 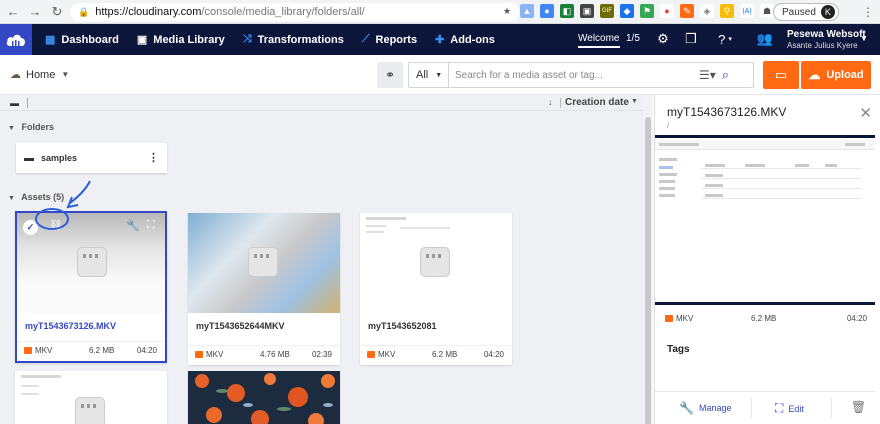 What do you see at coordinates (648, 270) in the screenshot?
I see `scrollbar-thumb` at bounding box center [648, 270].